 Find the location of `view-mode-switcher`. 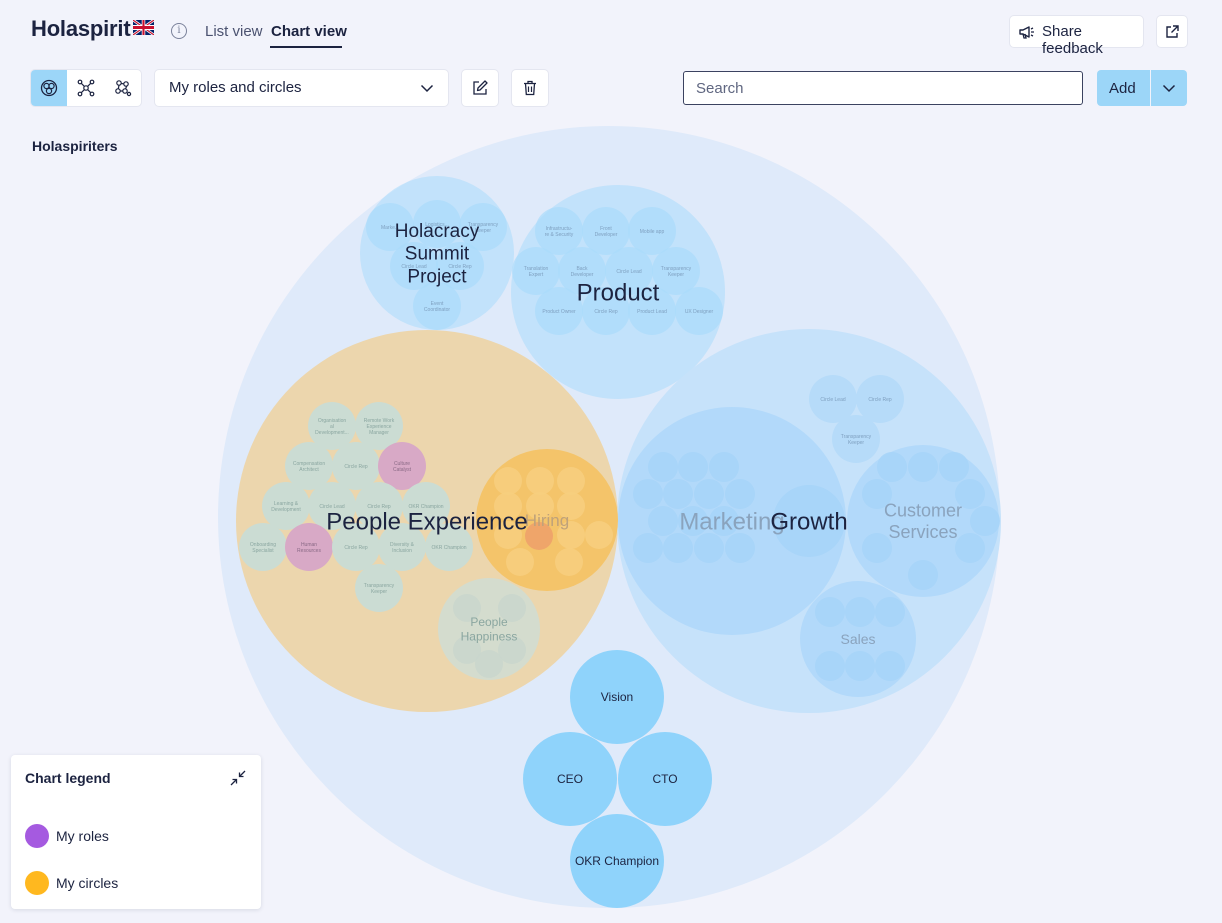

view-mode-switcher is located at coordinates (86, 88).